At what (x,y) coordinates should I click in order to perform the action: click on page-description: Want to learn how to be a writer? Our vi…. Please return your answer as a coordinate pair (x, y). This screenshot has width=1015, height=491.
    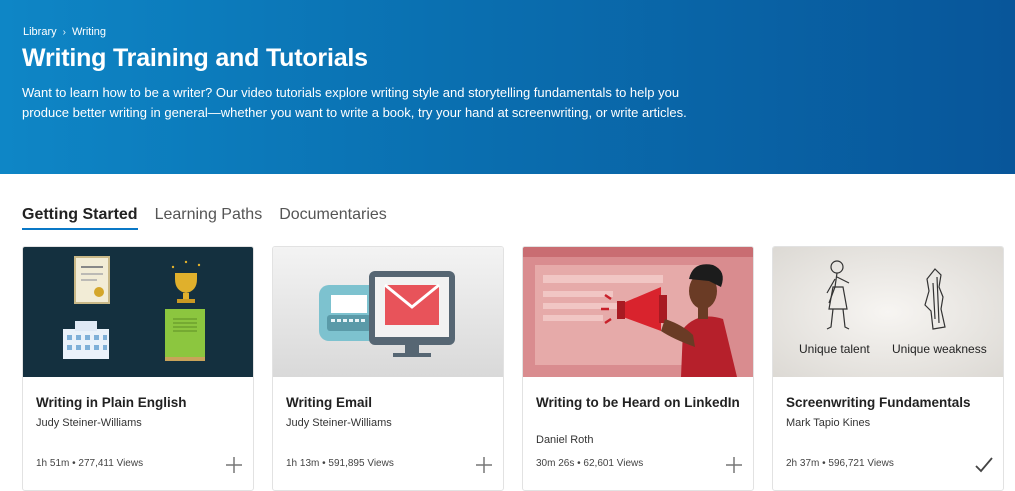
    Looking at the image, I should click on (354, 102).